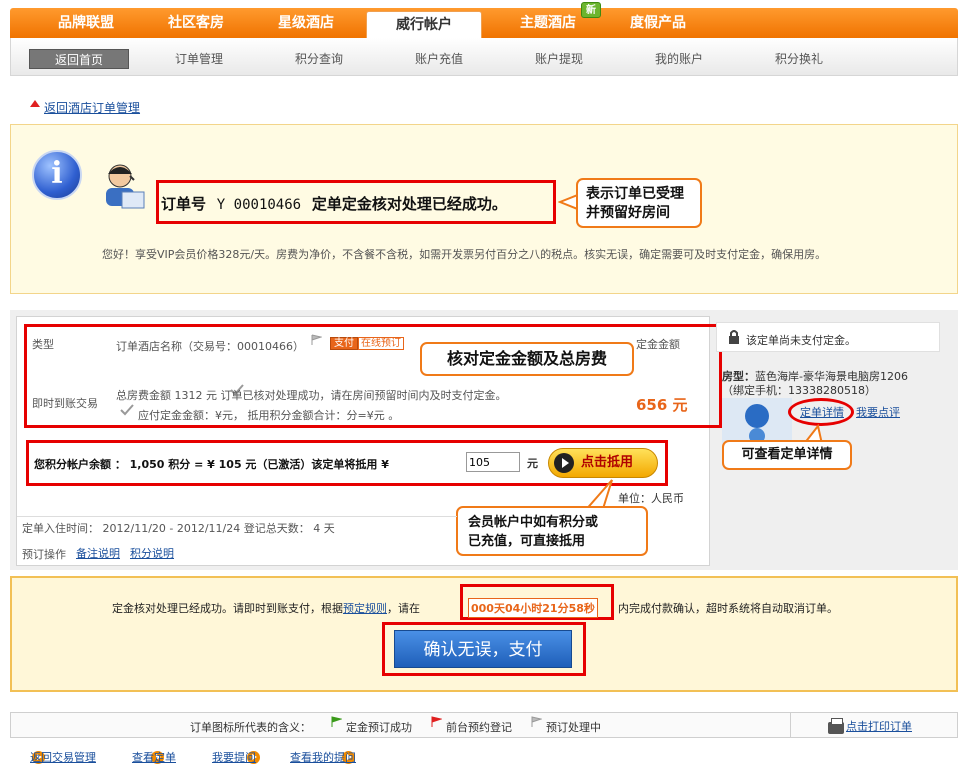 The height and width of the screenshot is (779, 970). I want to click on ask-question-link: 我要提问, so click(234, 757).